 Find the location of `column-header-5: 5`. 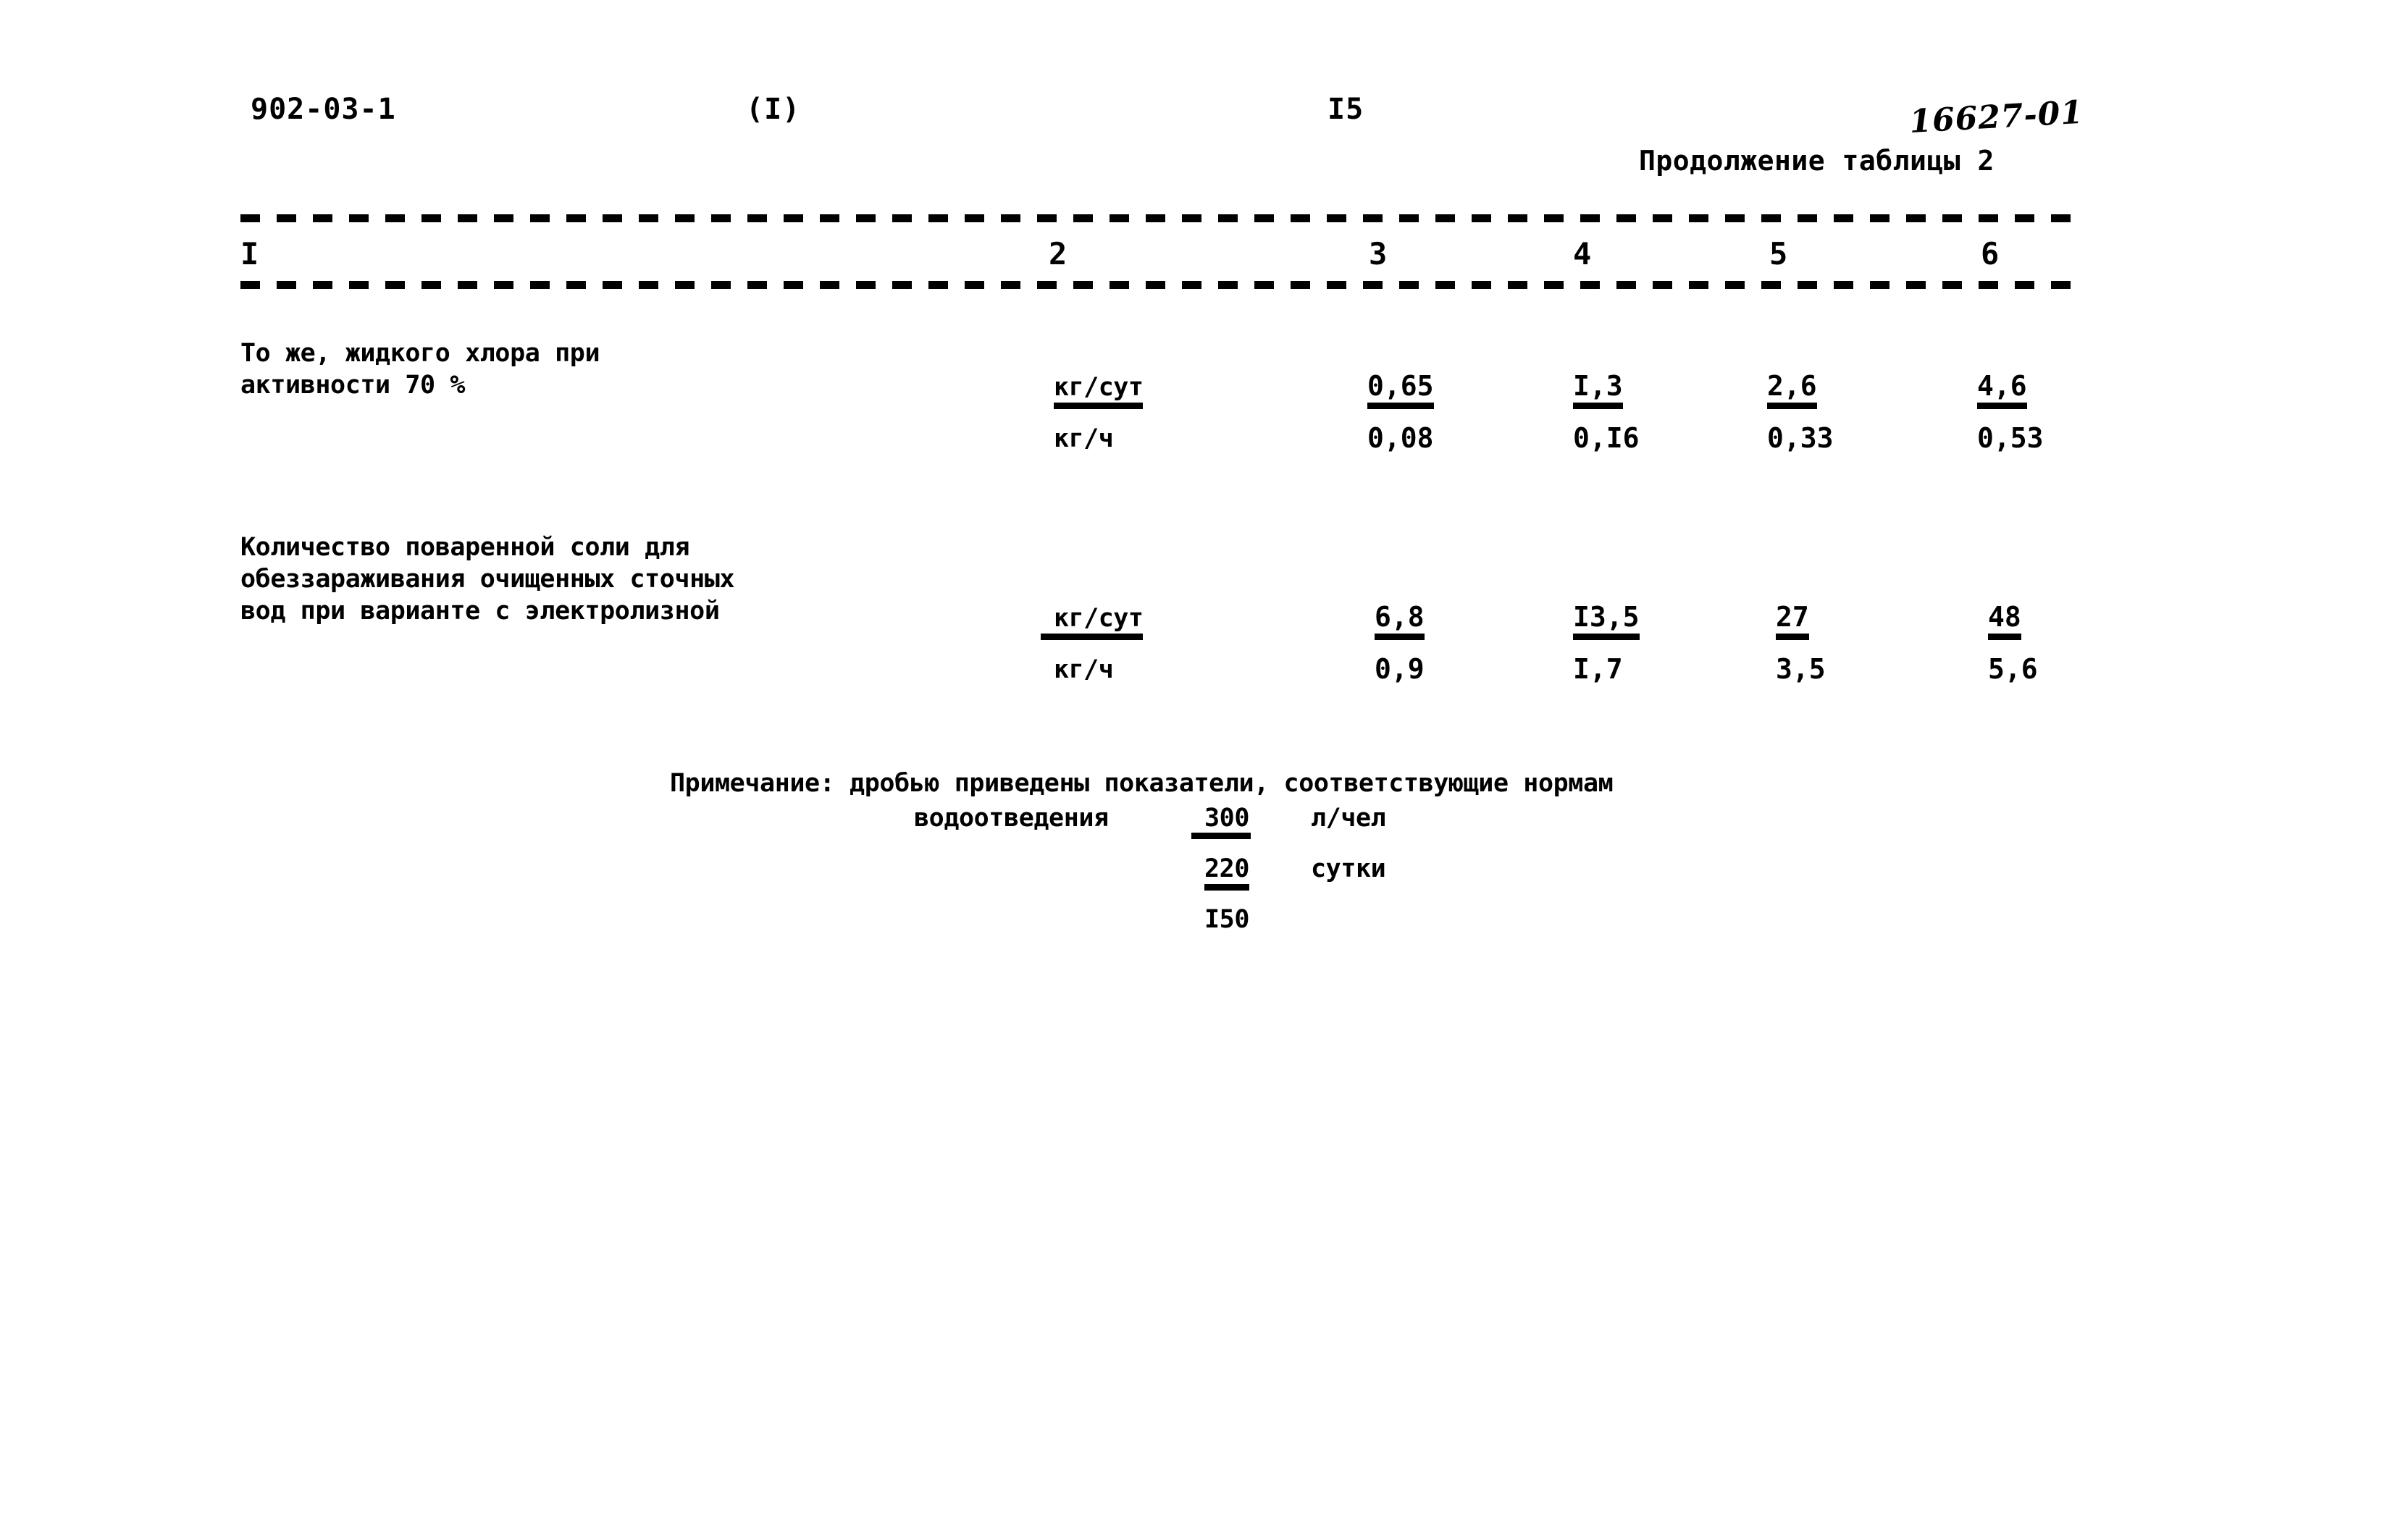

column-header-5: 5 is located at coordinates (1778, 254).